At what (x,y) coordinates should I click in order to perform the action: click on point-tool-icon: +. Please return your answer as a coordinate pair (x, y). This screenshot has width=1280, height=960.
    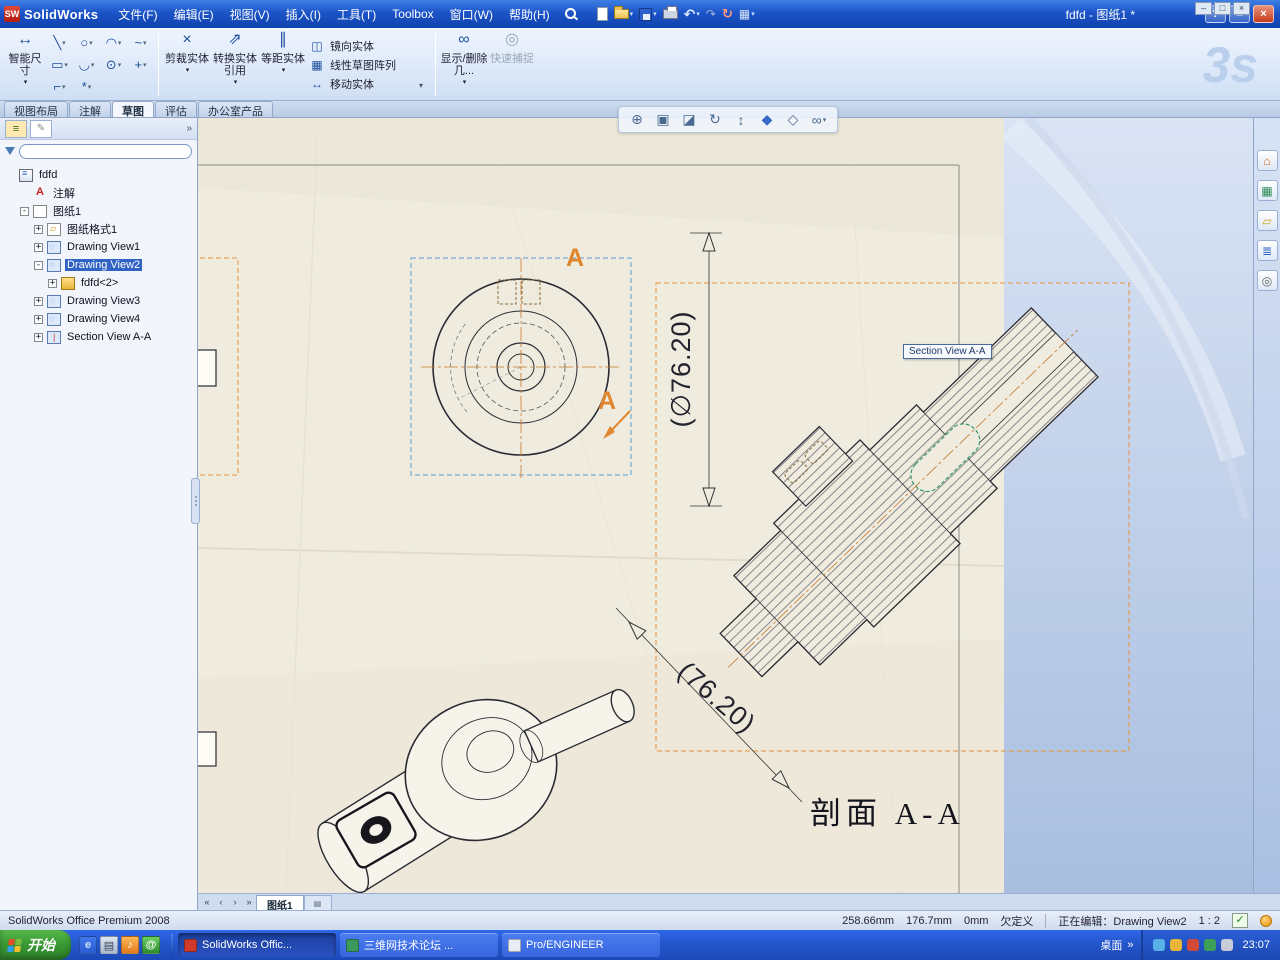
    Looking at the image, I should click on (140, 65).